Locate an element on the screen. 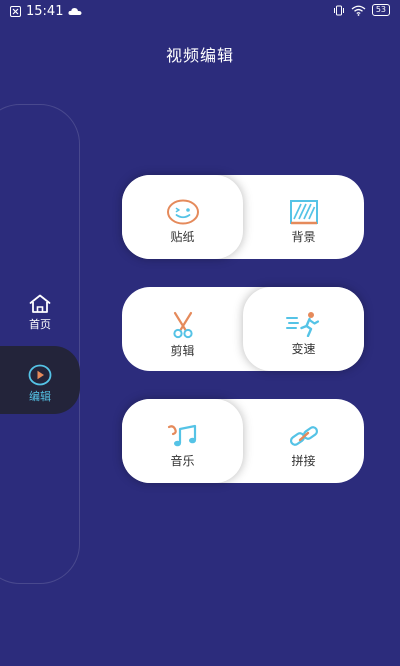 The width and height of the screenshot is (400, 666). tool-label: 变速 is located at coordinates (303, 349).